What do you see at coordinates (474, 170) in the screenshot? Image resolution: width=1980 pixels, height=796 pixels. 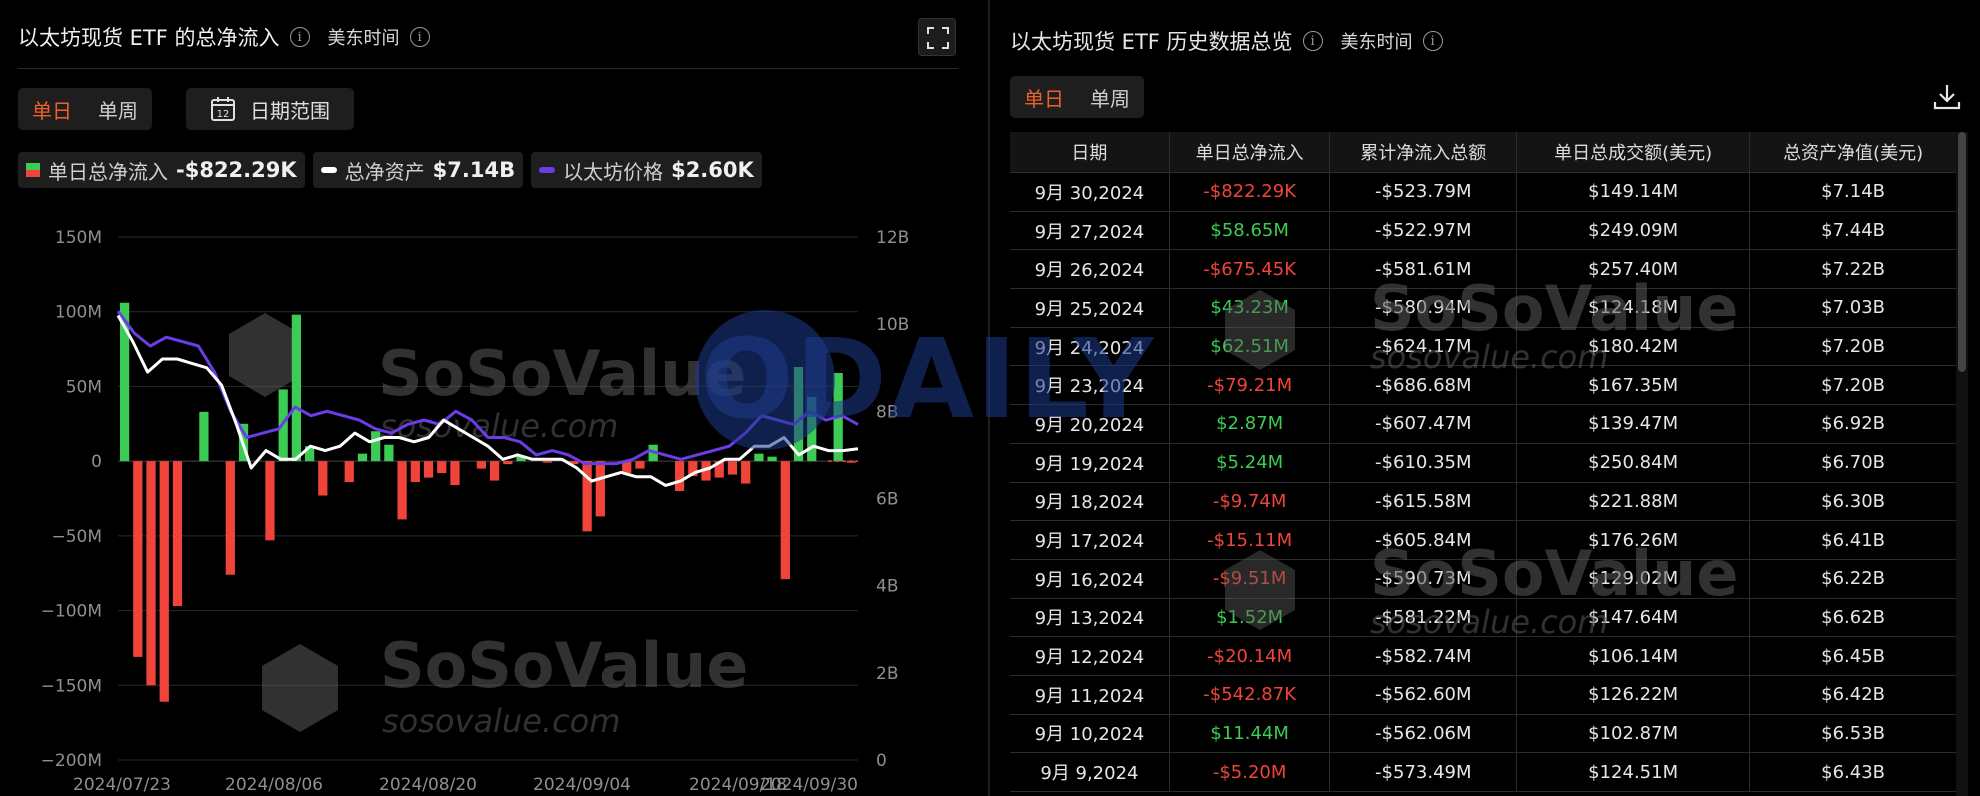 I see `legend-total-assets-value: $7.14B` at bounding box center [474, 170].